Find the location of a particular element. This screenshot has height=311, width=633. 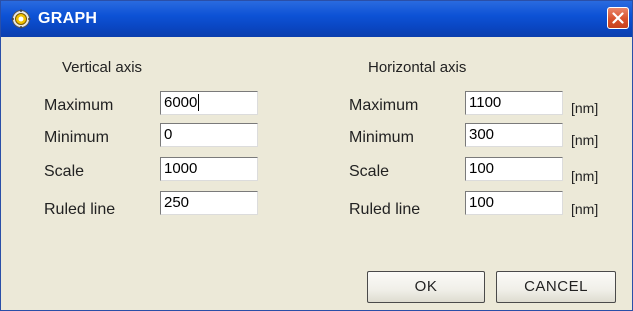

close-icon is located at coordinates (618, 18).